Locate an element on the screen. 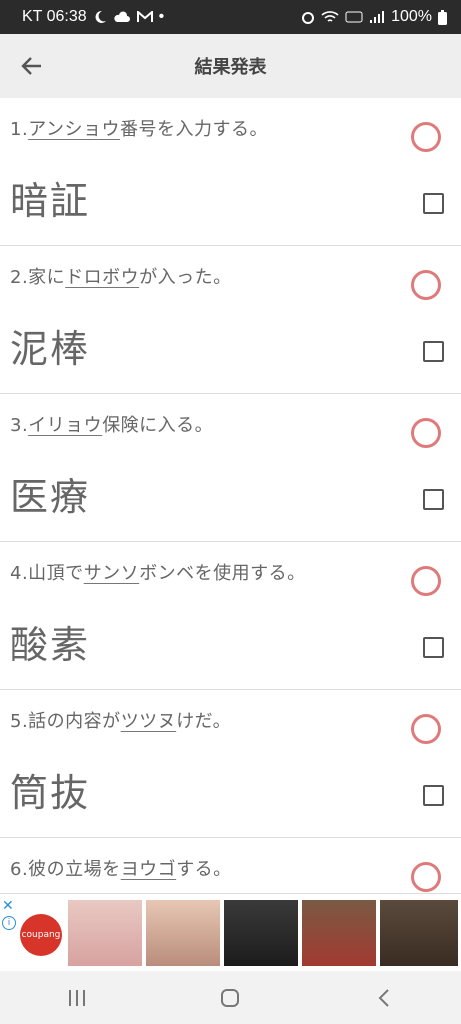 This screenshot has height=1024, width=461. answer-text: 筒抜 is located at coordinates (50, 793).